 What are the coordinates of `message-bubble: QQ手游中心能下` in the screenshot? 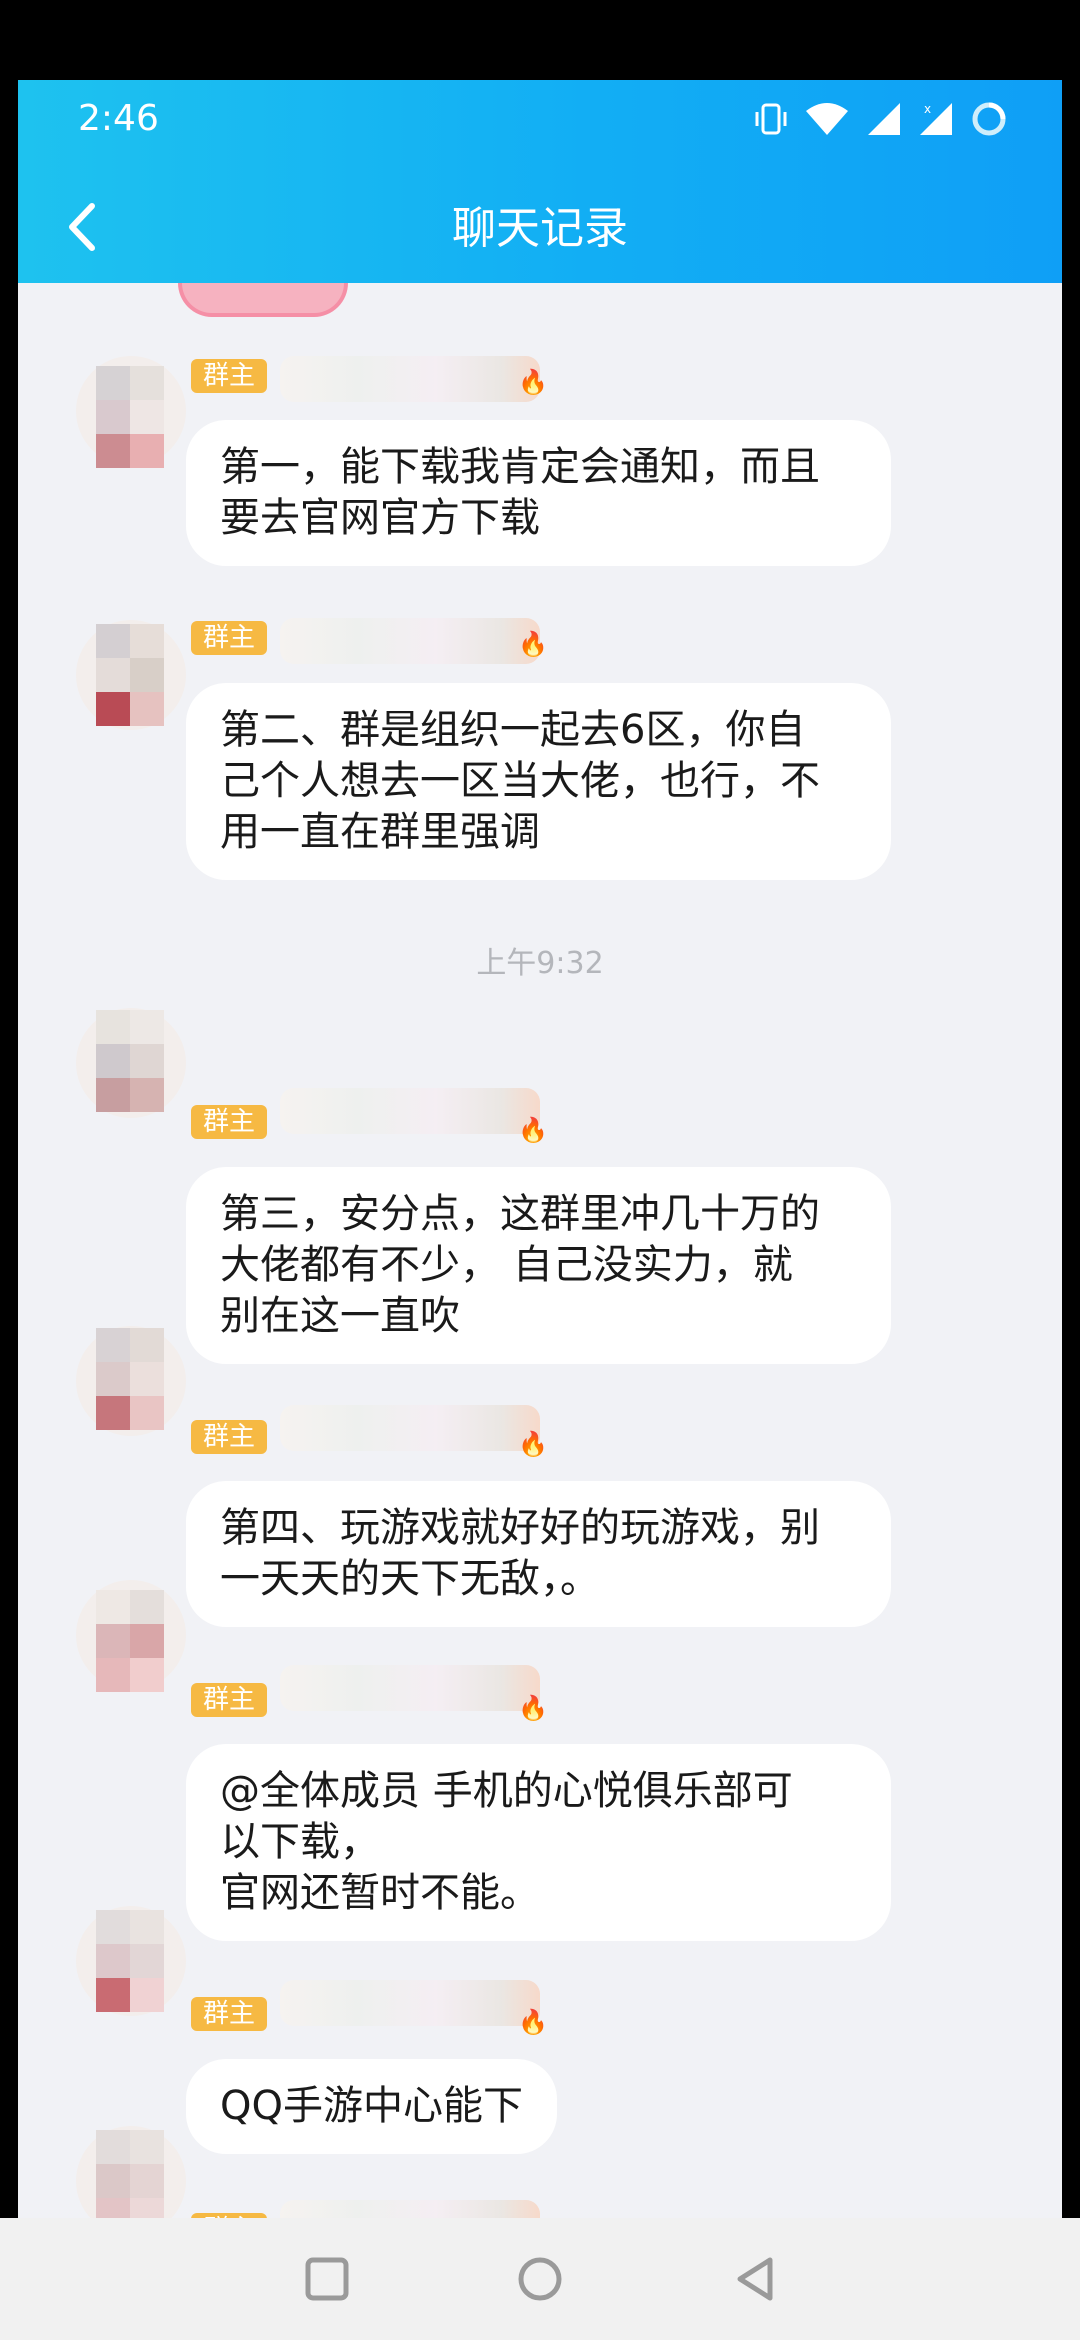 It's located at (371, 2106).